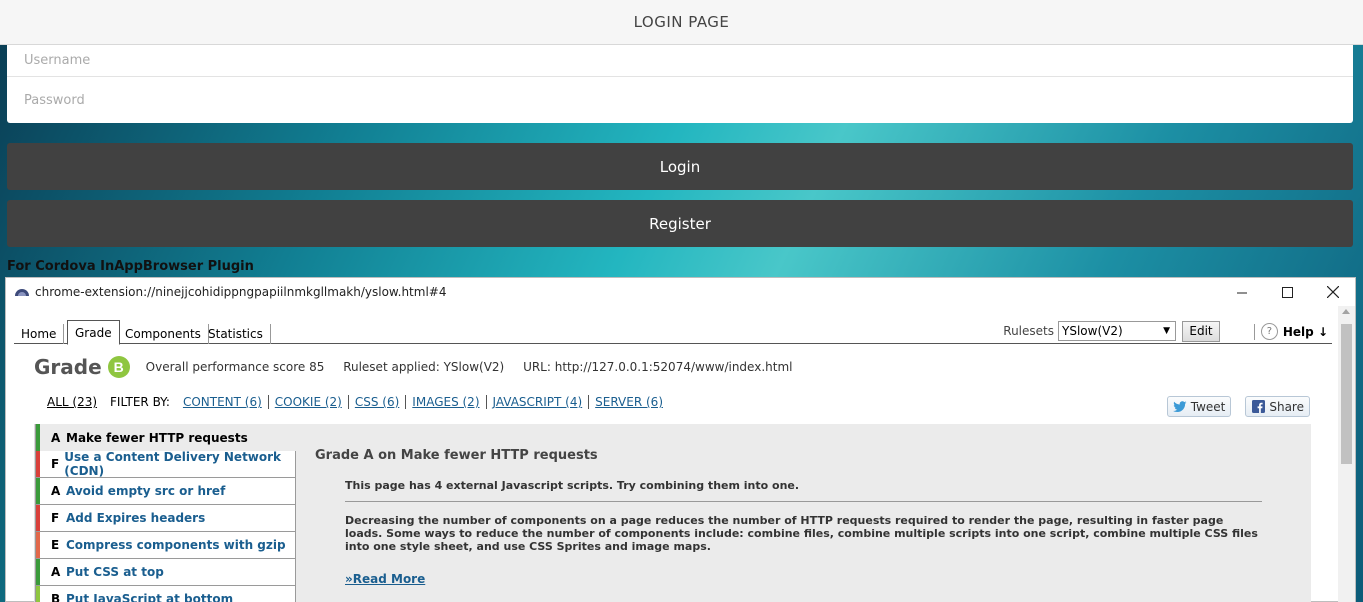 The width and height of the screenshot is (1363, 602). I want to click on rule-name: Make fewer HTTP requests, so click(157, 437).